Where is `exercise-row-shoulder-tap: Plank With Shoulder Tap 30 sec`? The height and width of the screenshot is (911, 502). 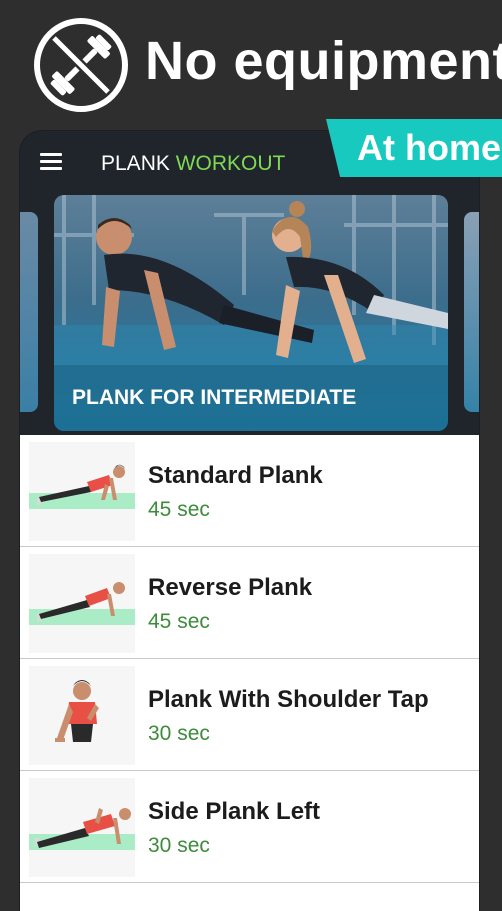
exercise-row-shoulder-tap: Plank With Shoulder Tap 30 sec is located at coordinates (249, 715).